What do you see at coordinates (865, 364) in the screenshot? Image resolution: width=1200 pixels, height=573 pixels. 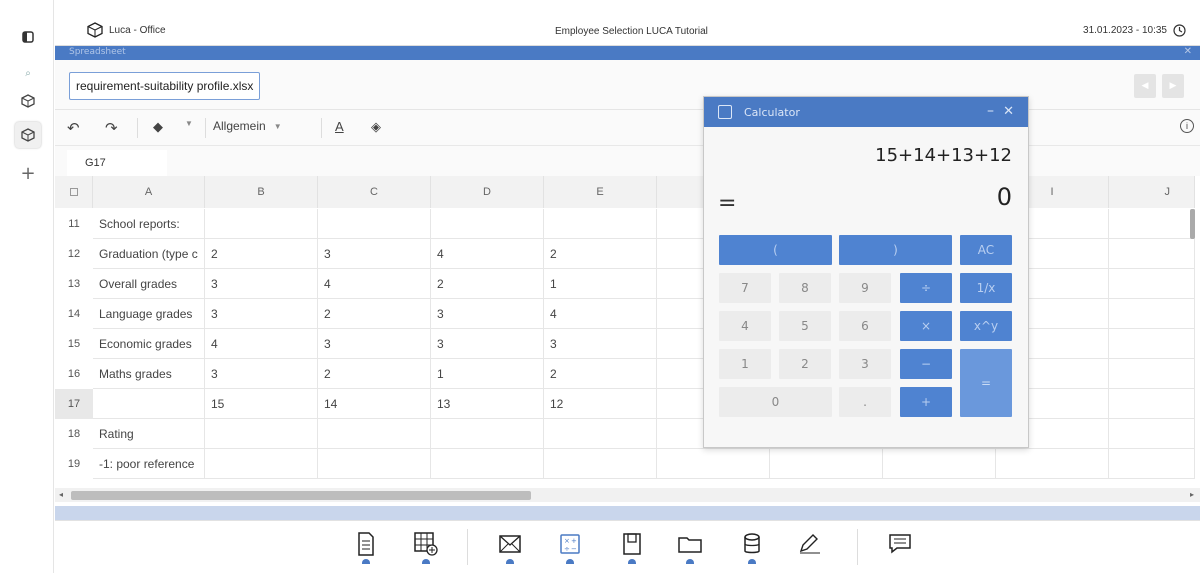 I see `key-3-button: 3` at bounding box center [865, 364].